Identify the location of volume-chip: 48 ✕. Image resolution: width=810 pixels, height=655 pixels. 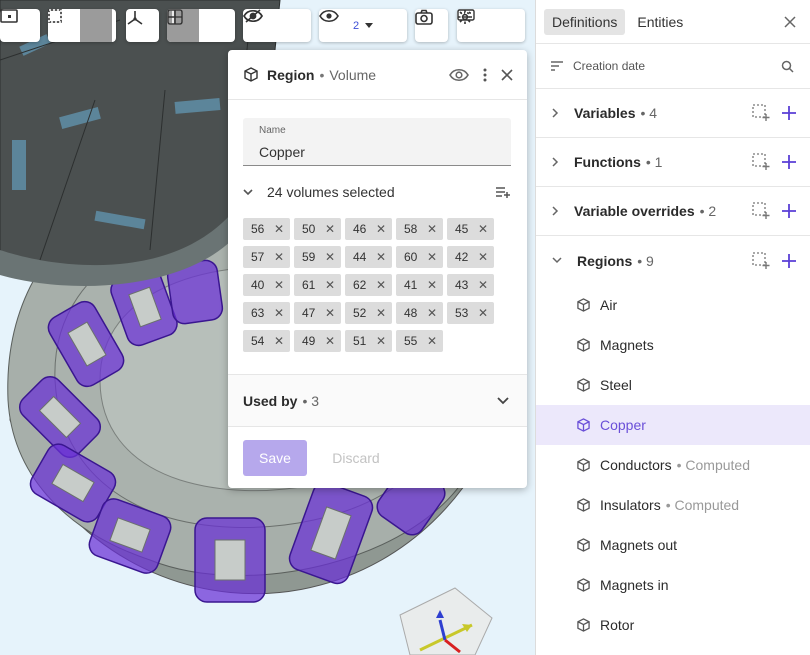
(419, 313).